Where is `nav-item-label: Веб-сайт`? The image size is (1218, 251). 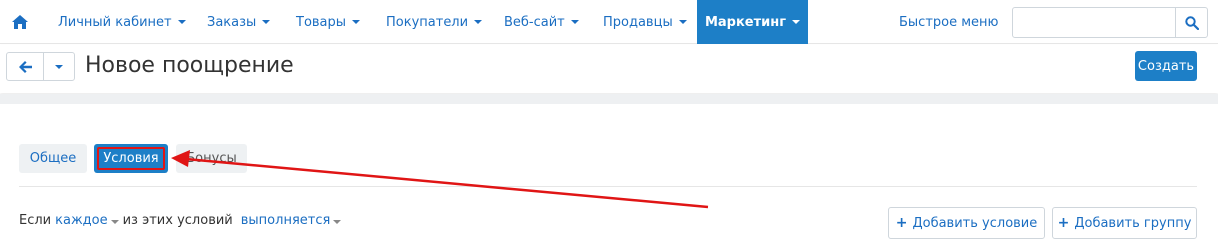
nav-item-label: Веб-сайт is located at coordinates (534, 22).